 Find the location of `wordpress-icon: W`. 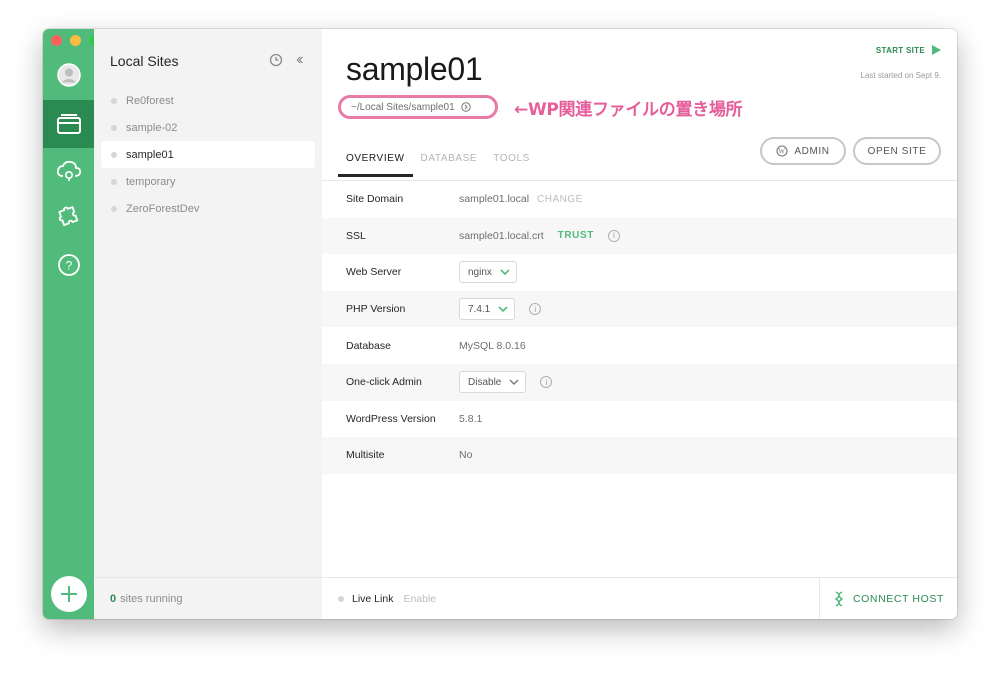

wordpress-icon: W is located at coordinates (782, 151).